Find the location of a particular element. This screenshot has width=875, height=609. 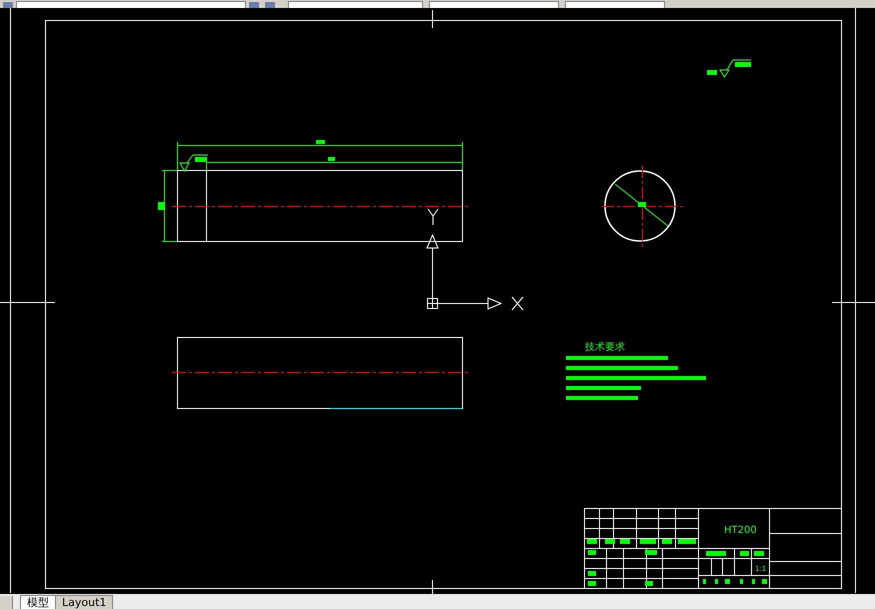

layout-tab: Layout1 is located at coordinates (84, 602).